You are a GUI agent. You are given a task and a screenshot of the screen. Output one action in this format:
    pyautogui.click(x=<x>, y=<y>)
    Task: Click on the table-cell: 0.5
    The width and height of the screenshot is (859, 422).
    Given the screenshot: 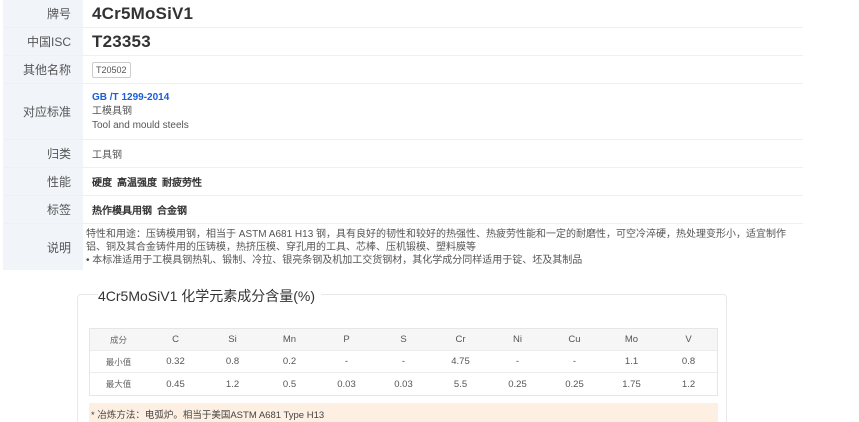 What is the action you would take?
    pyautogui.click(x=289, y=384)
    